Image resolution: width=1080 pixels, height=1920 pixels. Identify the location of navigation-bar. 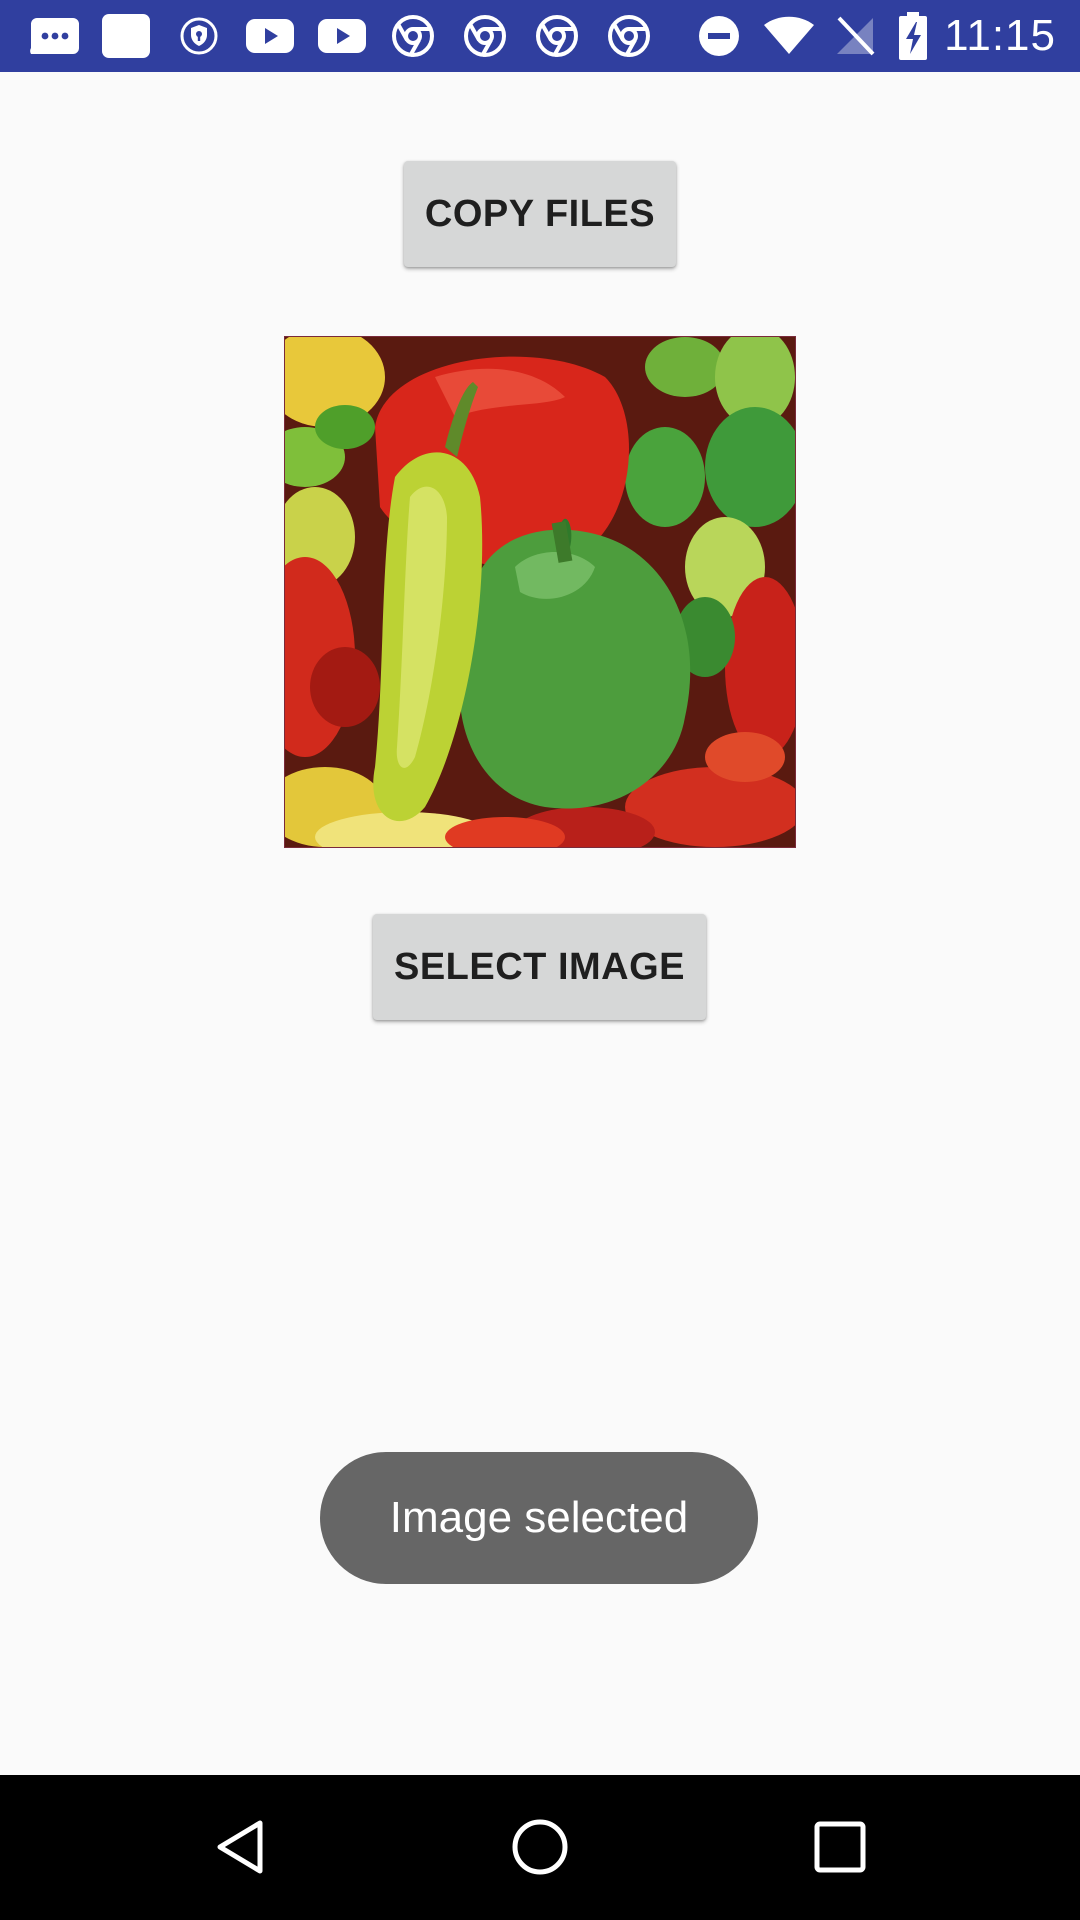
(540, 1847).